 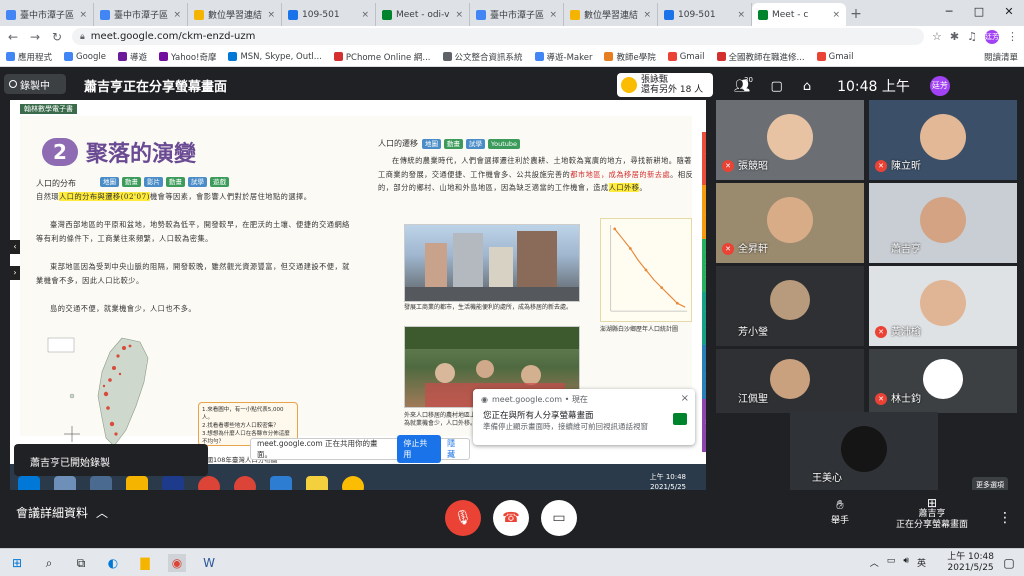 What do you see at coordinates (790, 140) in the screenshot?
I see `participant-tile: ✕ 張競昭` at bounding box center [790, 140].